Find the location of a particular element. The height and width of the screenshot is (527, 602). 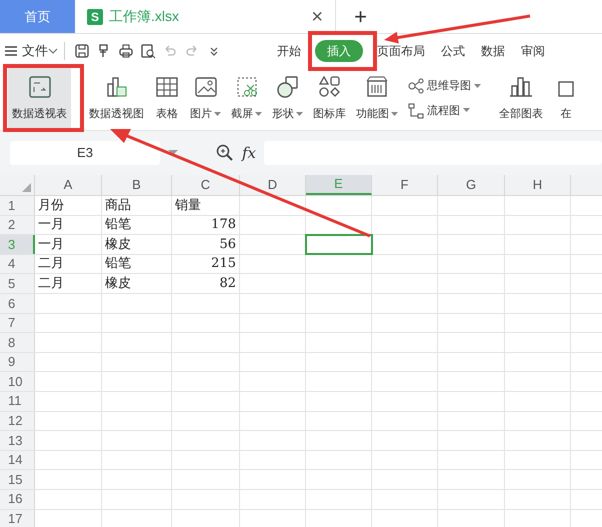

ribbon-button: 形状 is located at coordinates (287, 98).